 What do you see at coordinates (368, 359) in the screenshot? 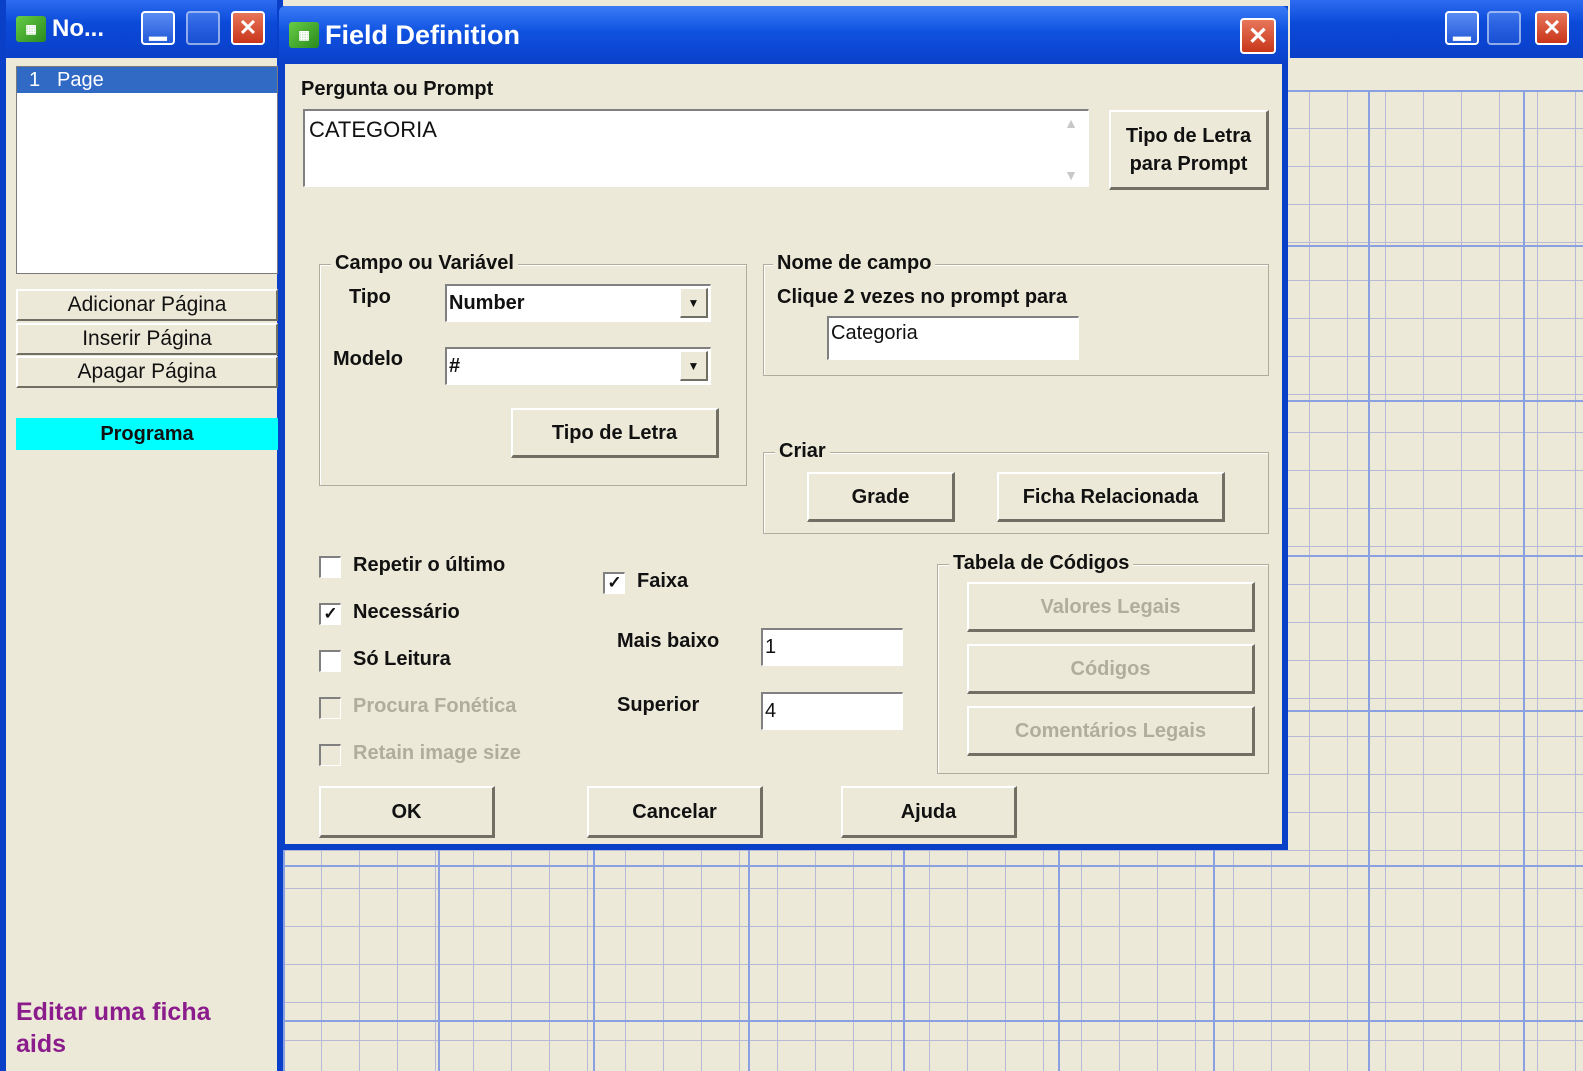
I see `model-label: Modelo` at bounding box center [368, 359].